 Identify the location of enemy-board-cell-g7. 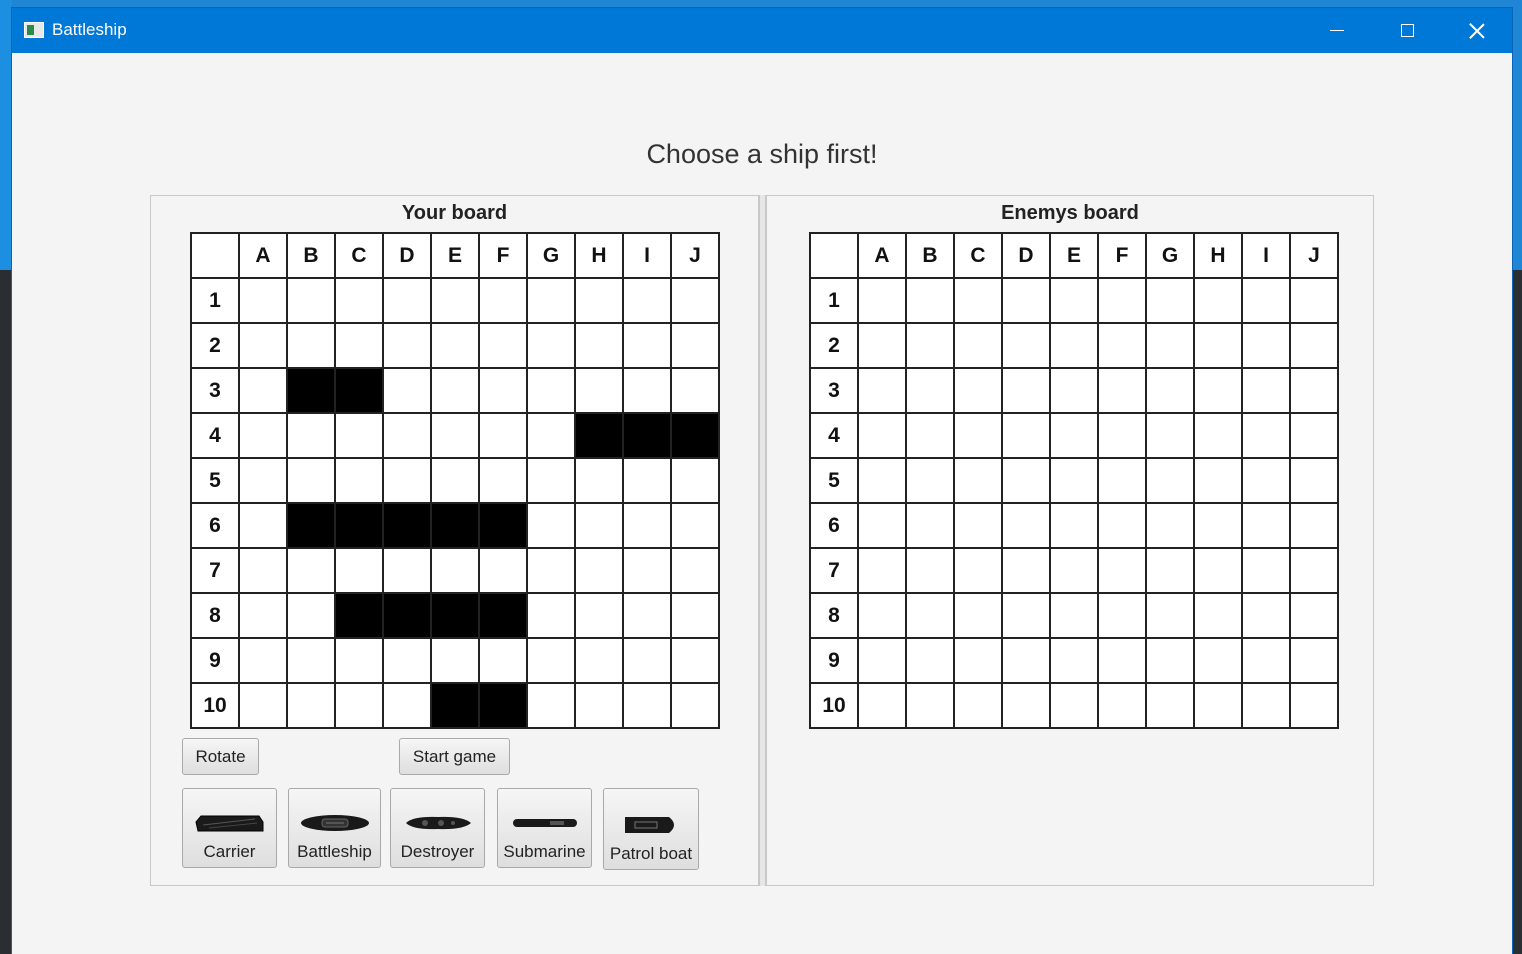
(1170, 570).